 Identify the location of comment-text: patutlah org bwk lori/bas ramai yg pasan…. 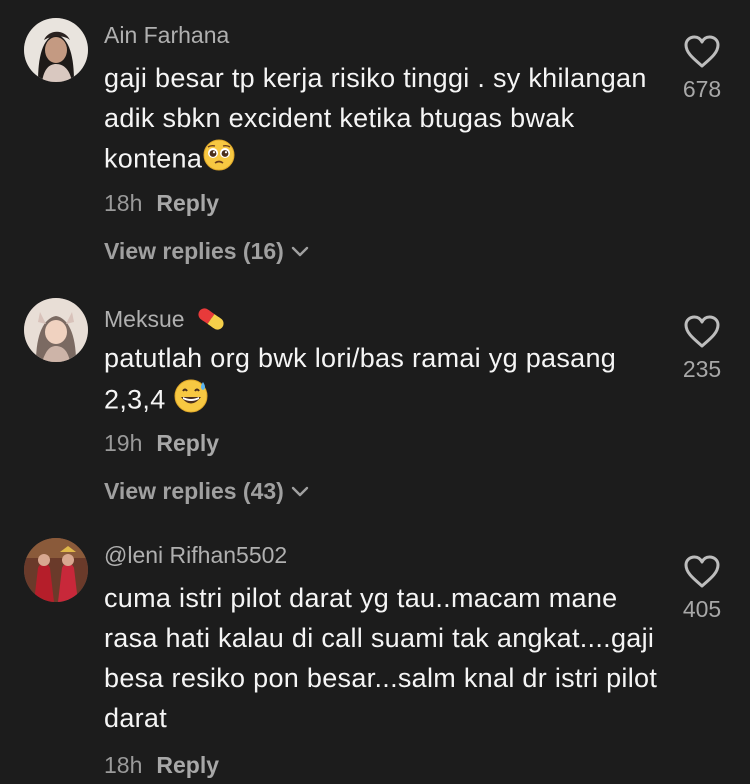
(384, 381).